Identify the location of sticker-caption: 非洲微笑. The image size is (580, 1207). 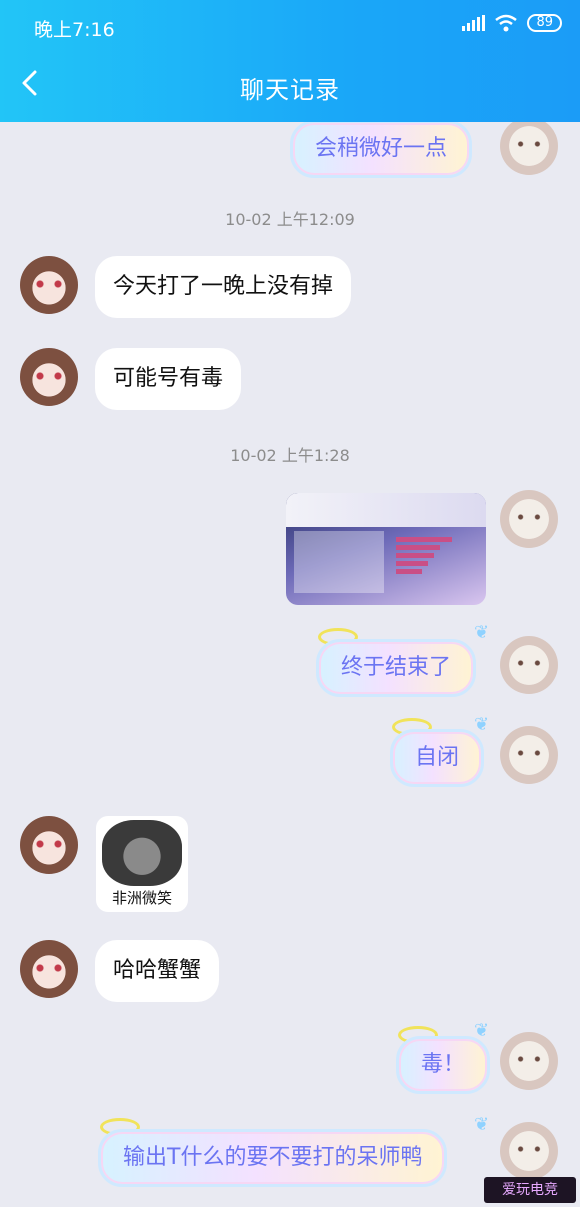
(141, 898).